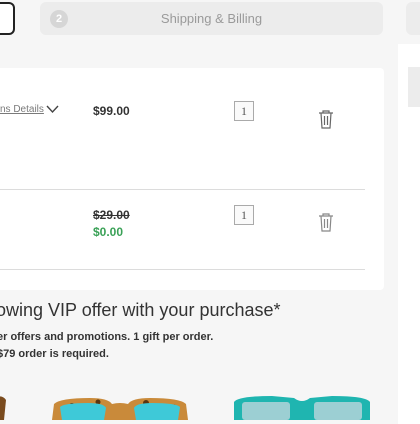 The height and width of the screenshot is (424, 420). I want to click on item-original-price: $29.00, so click(111, 215).